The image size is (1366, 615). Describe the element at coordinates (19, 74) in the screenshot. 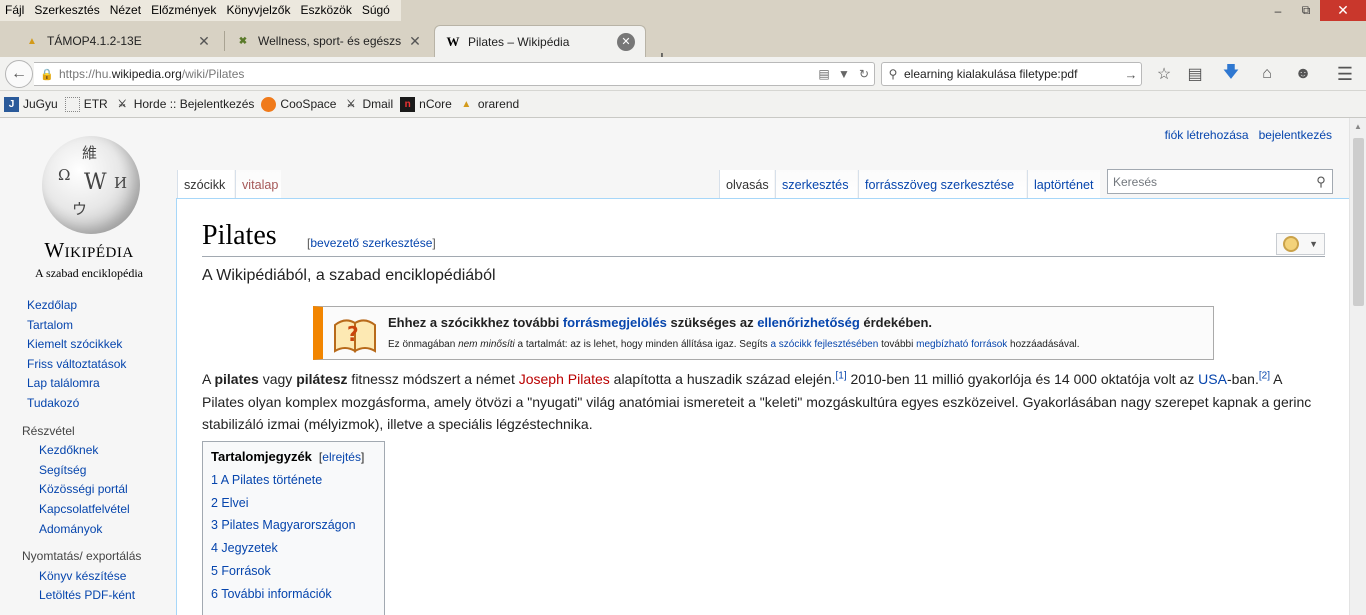

I see `back-button-icon: ←` at that location.